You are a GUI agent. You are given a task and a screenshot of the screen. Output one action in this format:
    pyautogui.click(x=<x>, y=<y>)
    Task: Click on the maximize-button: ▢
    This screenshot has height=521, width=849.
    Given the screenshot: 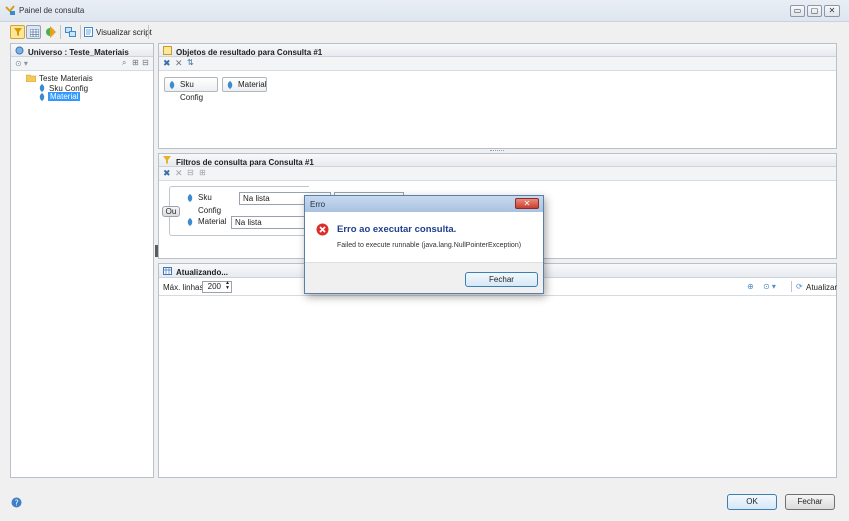 What is the action you would take?
    pyautogui.click(x=814, y=11)
    